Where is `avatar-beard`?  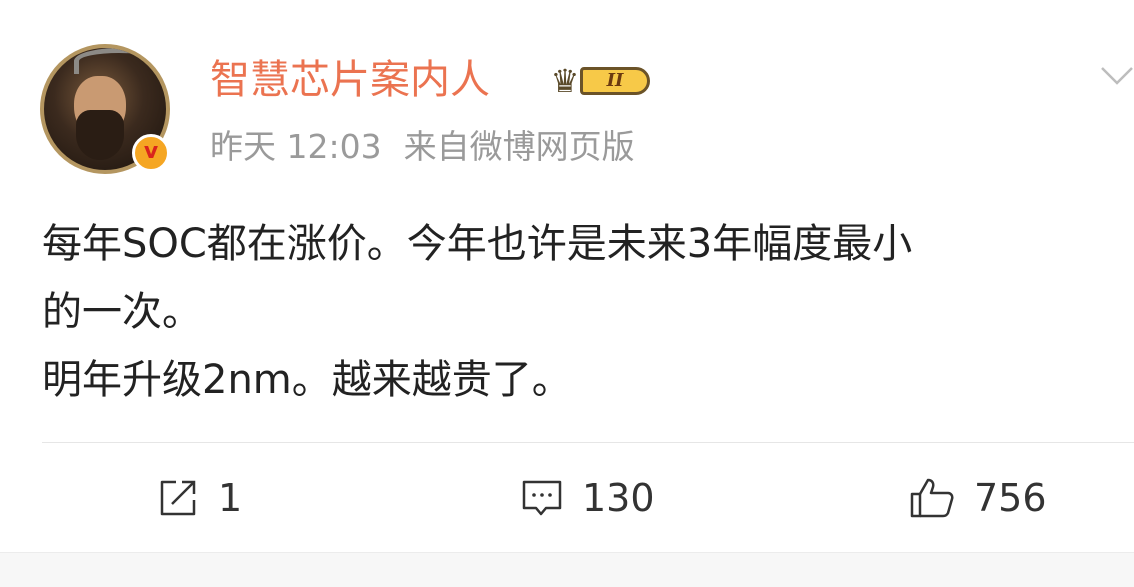 avatar-beard is located at coordinates (100, 135).